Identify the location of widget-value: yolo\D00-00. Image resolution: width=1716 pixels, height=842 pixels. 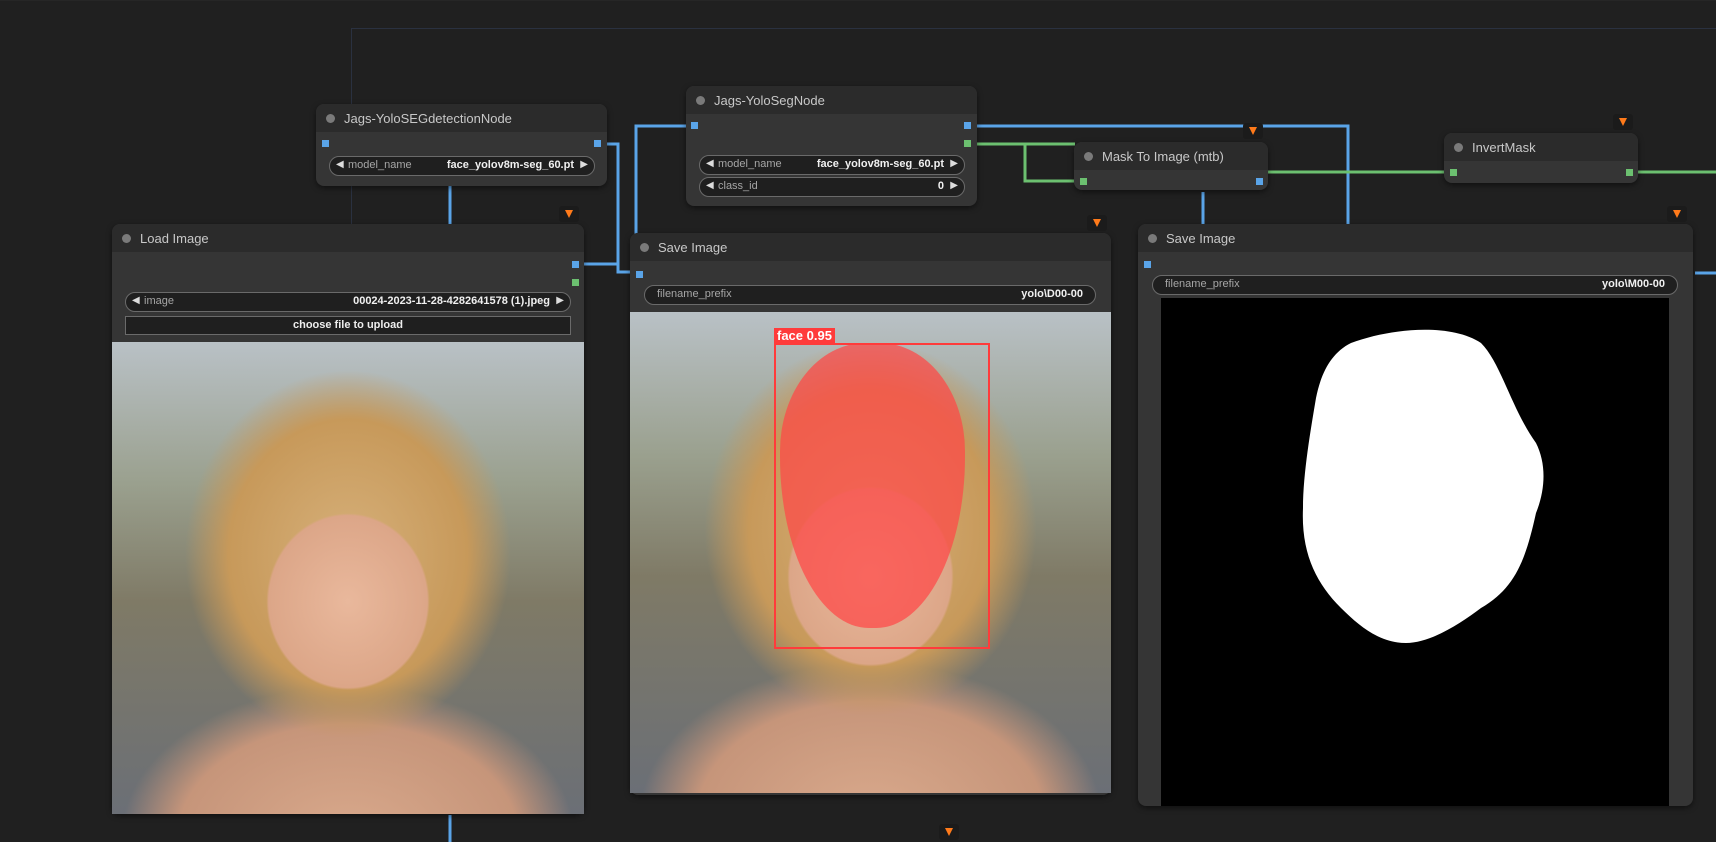
(1052, 294).